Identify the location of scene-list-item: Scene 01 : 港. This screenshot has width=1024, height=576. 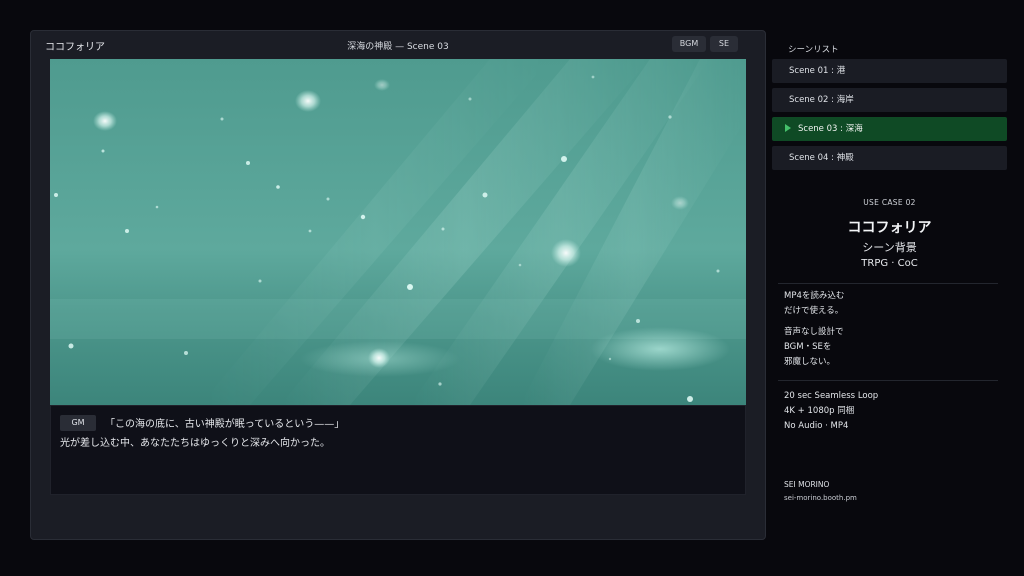
(889, 71).